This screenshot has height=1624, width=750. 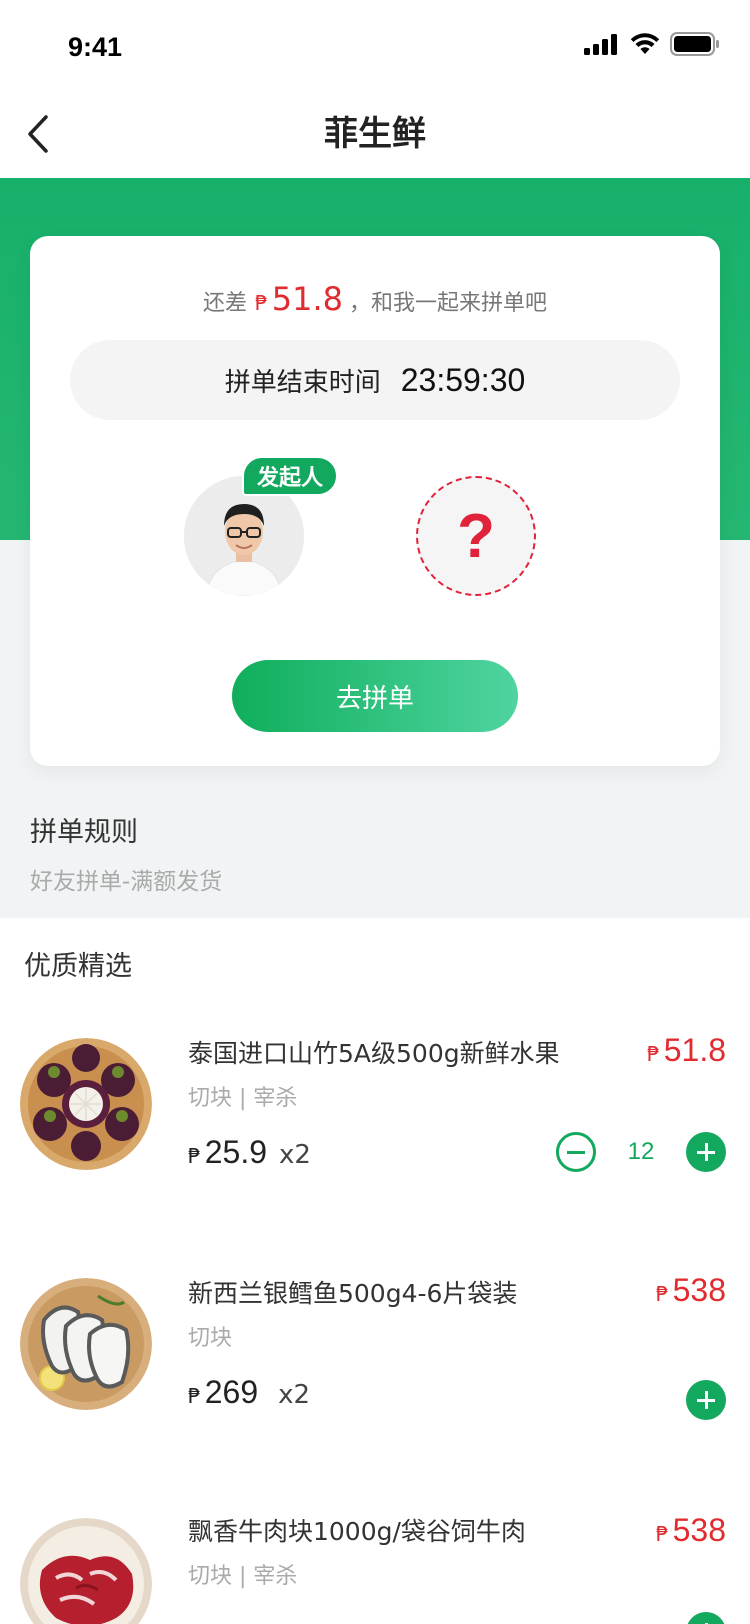 I want to click on product-price: ₱ 51.8, so click(x=686, y=1050).